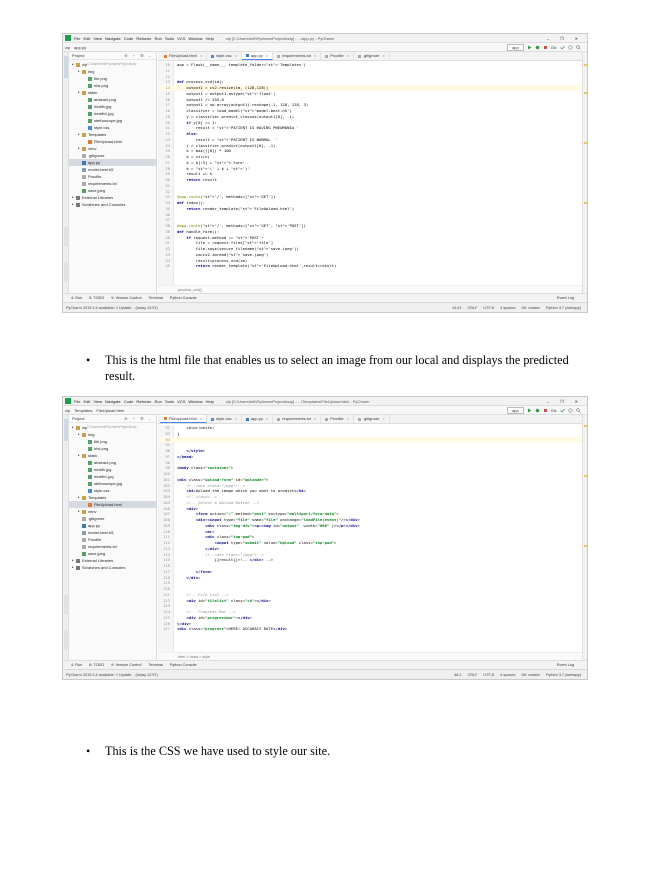 This screenshot has height=889, width=661. Describe the element at coordinates (112, 113) in the screenshot. I see `tree-item: health1.jpg` at that location.